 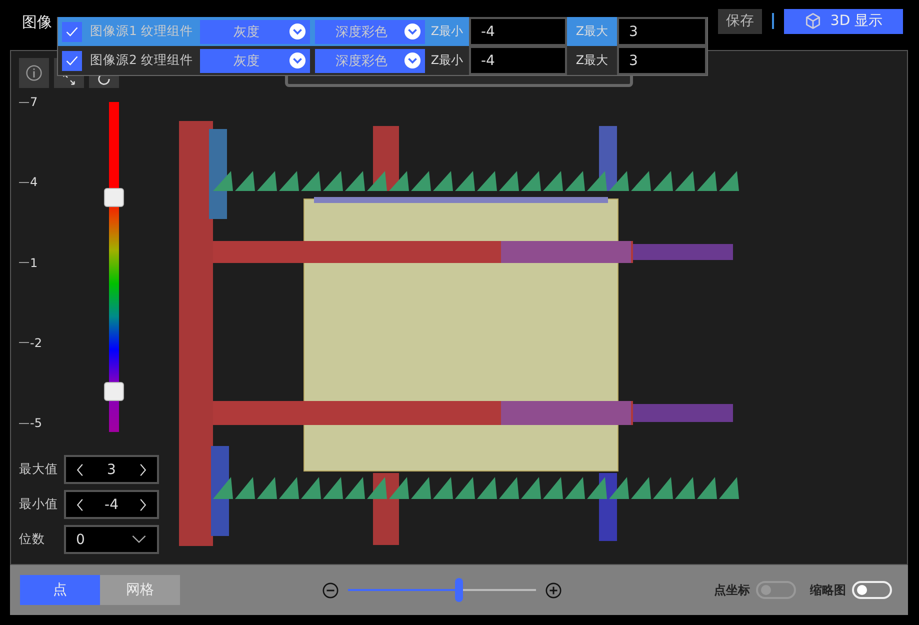 I want to click on control-label: 最小值, so click(x=39, y=504).